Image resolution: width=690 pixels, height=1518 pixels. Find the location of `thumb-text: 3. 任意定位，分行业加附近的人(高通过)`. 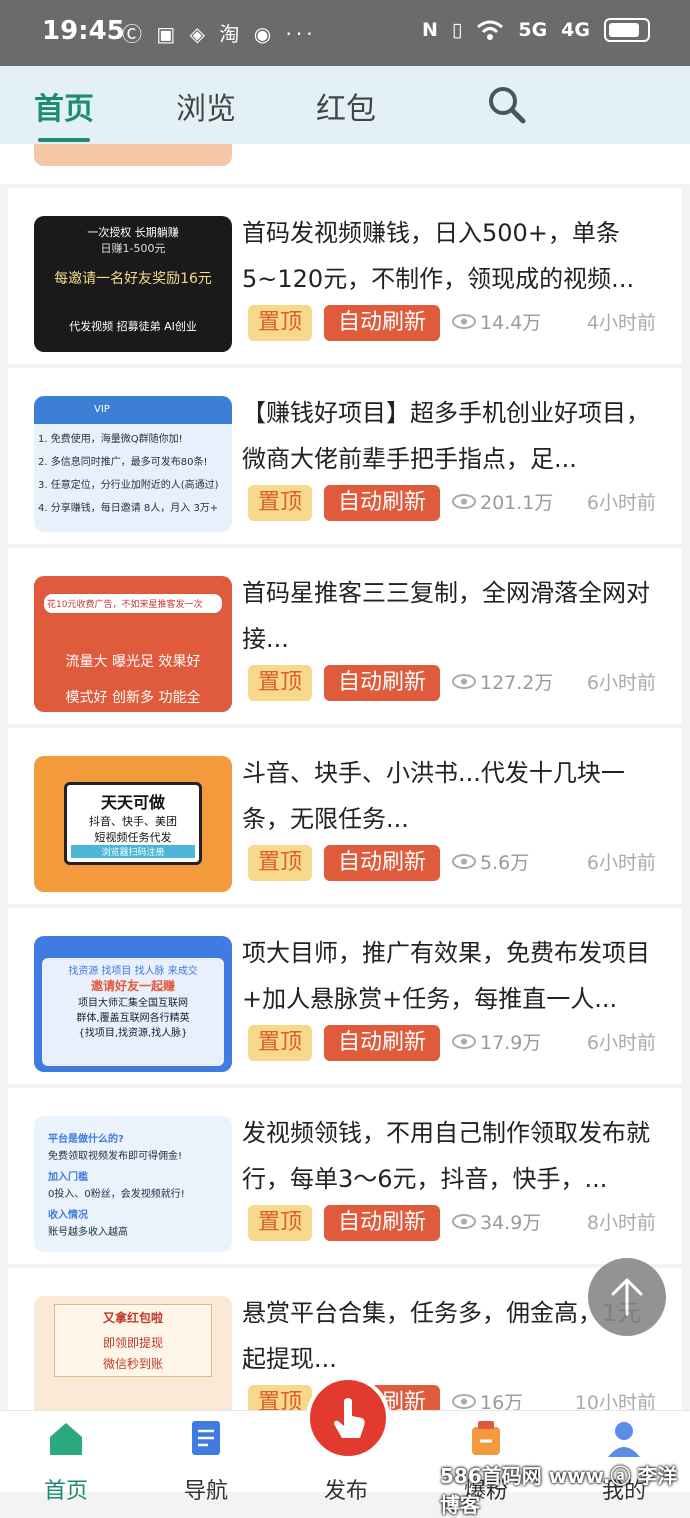

thumb-text: 3. 任意定位，分行业加附近的人(高通过) is located at coordinates (128, 485).